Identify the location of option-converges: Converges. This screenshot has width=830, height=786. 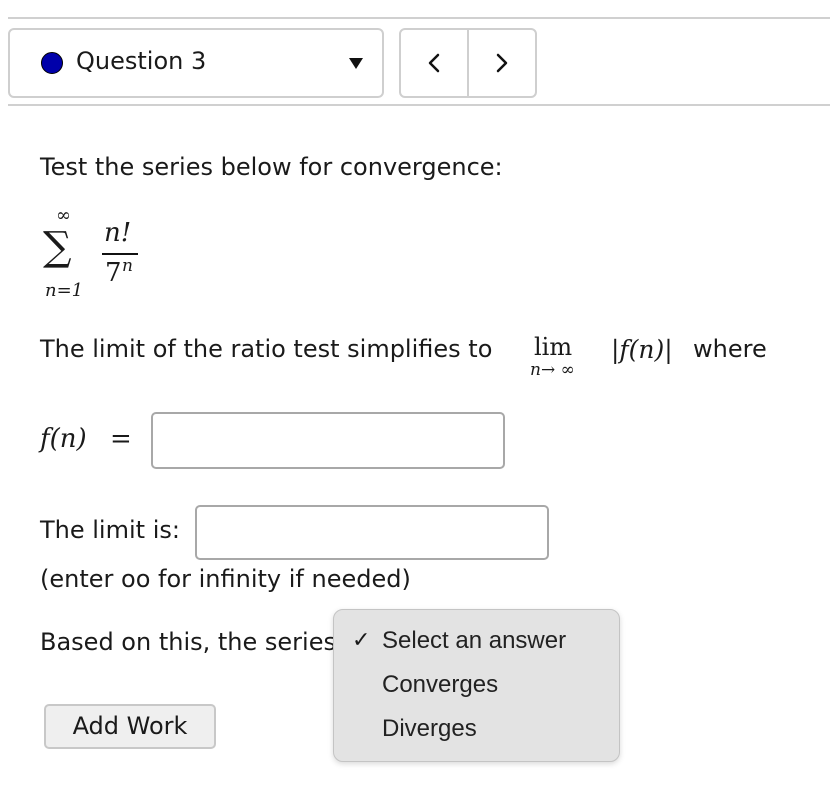
(440, 685).